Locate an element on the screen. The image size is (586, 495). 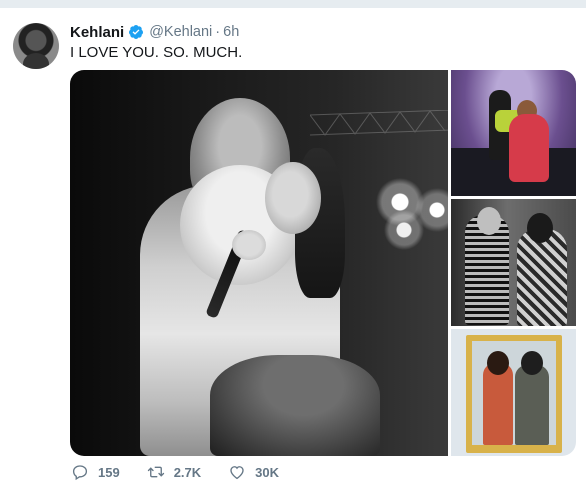
like-count: 30K is located at coordinates (267, 472).